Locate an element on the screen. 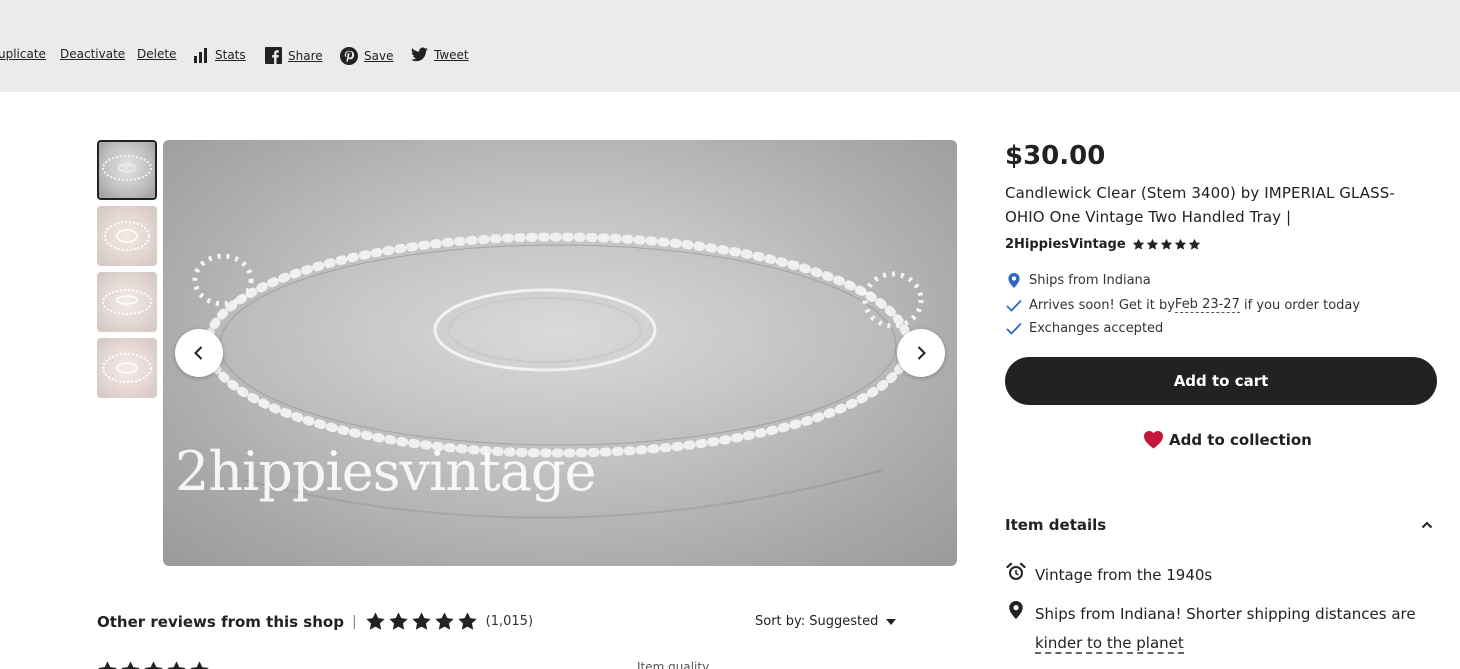 This screenshot has width=1460, height=669. shop-rating-stars is located at coordinates (1167, 244).